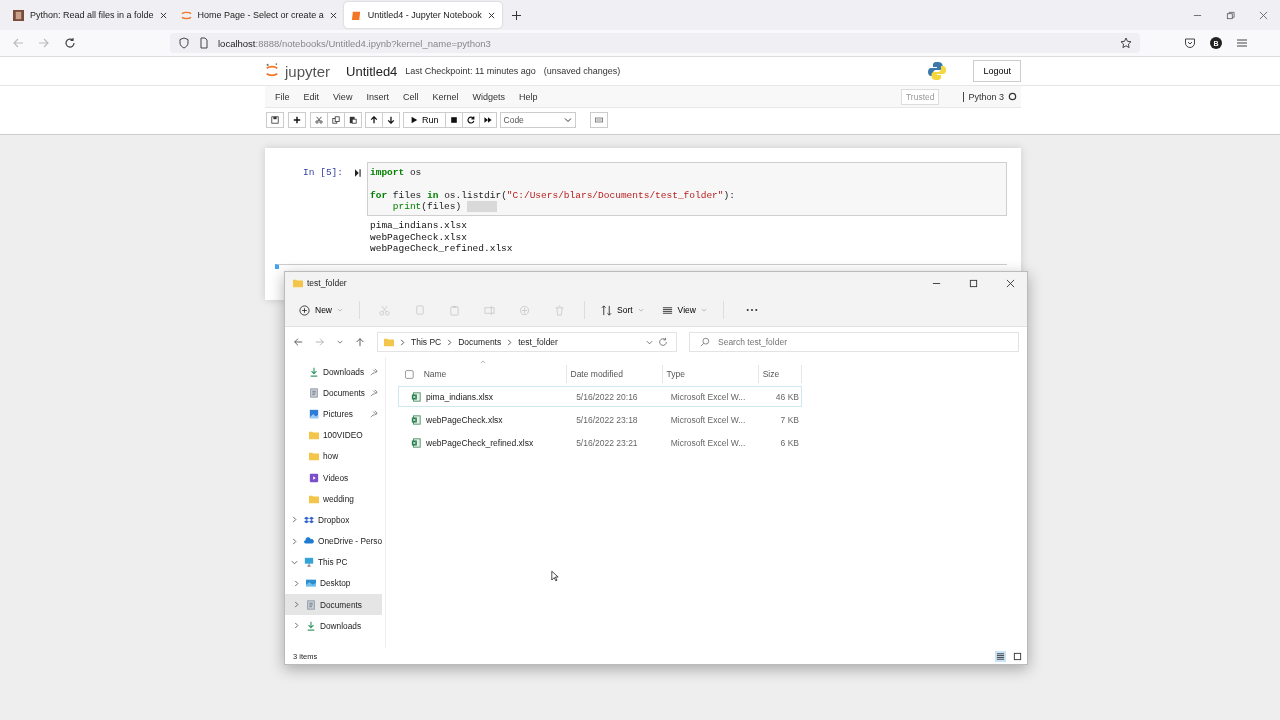 Image resolution: width=1280 pixels, height=720 pixels. What do you see at coordinates (538, 342) in the screenshot?
I see `breadcrumb-item: test_folder` at bounding box center [538, 342].